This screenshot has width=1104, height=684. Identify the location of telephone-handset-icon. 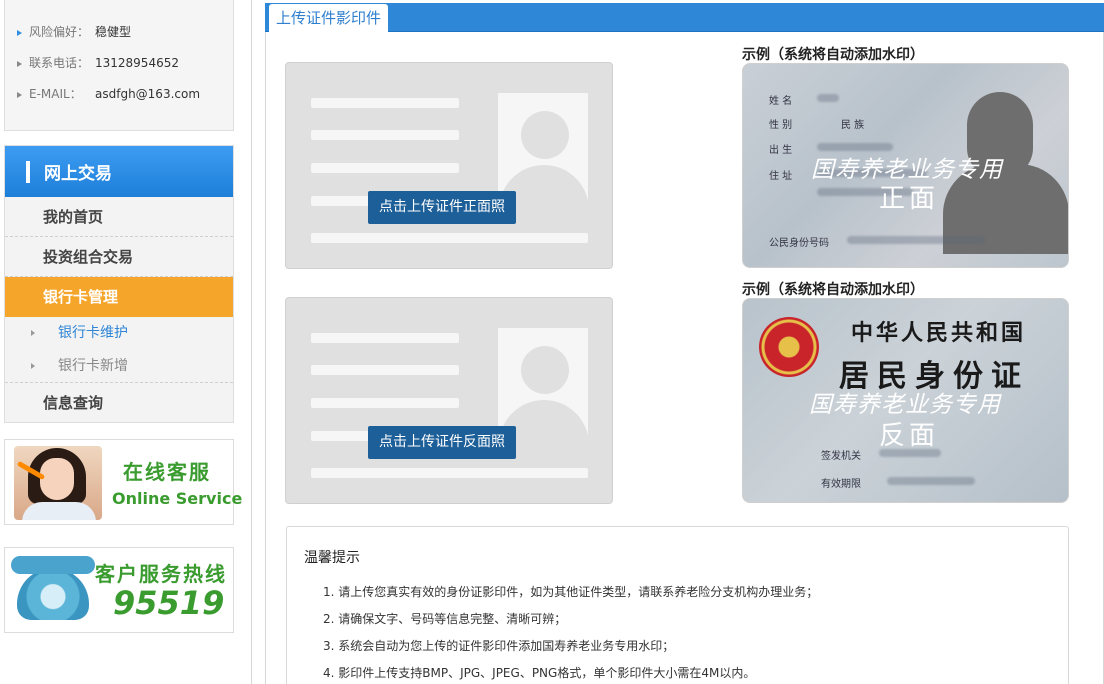
(53, 565).